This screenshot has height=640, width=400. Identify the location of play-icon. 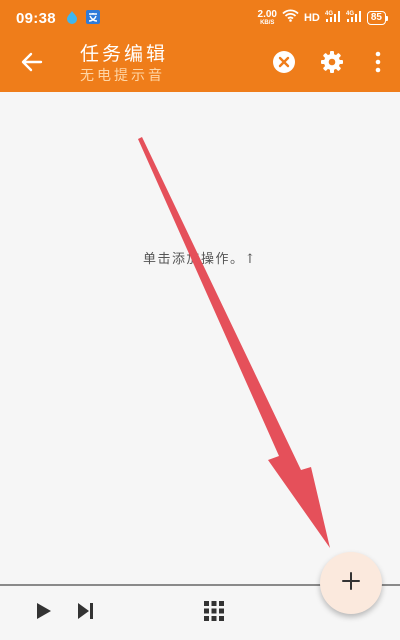
(44, 613).